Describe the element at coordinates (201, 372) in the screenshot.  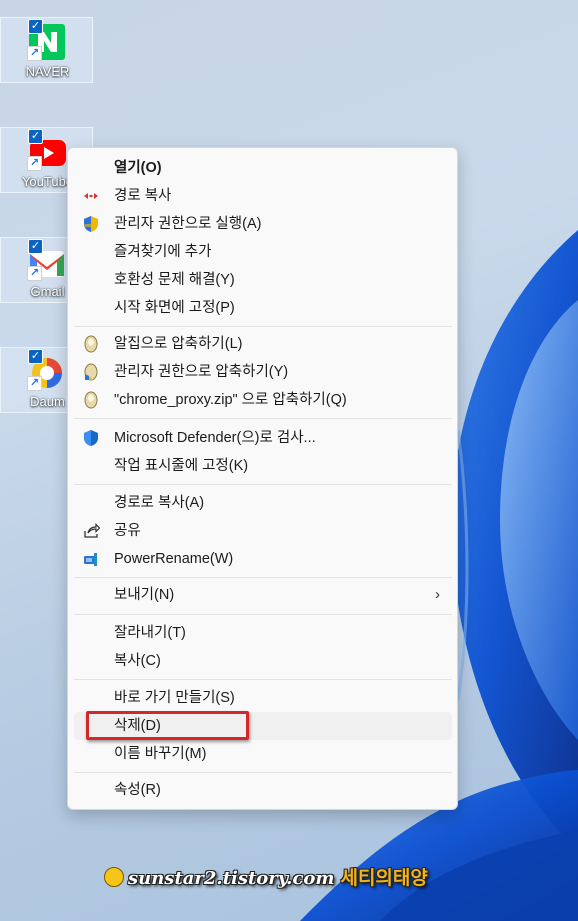
I see `menu-item-label: 관리자 권한으로 압축하기(Y)` at that location.